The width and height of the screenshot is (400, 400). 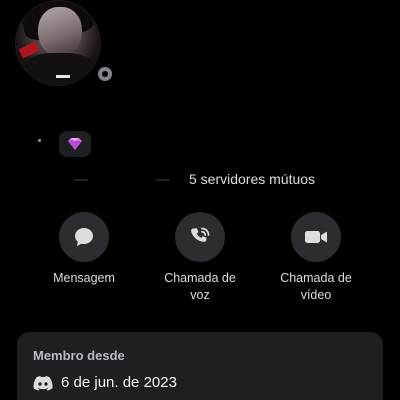 What do you see at coordinates (39, 140) in the screenshot?
I see `display-name` at bounding box center [39, 140].